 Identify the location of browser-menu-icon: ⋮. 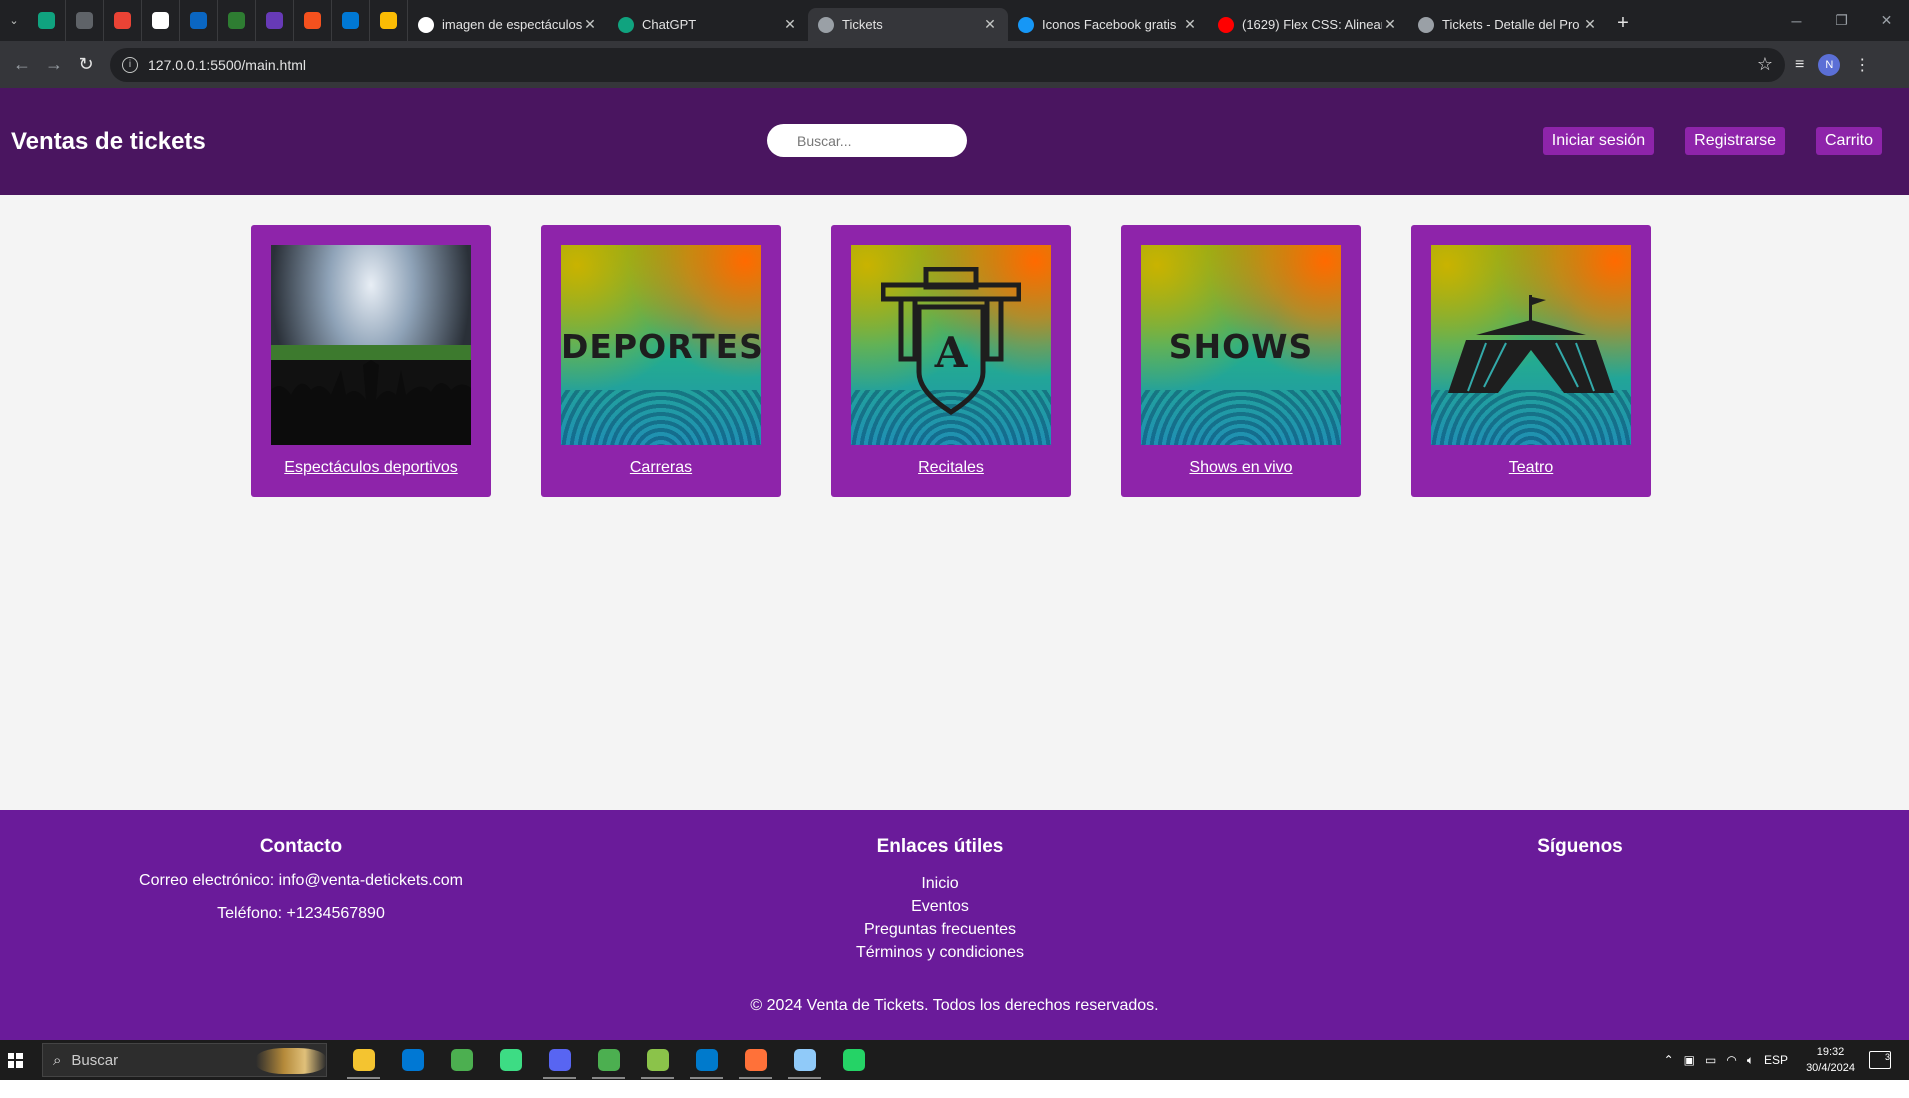
(1862, 65).